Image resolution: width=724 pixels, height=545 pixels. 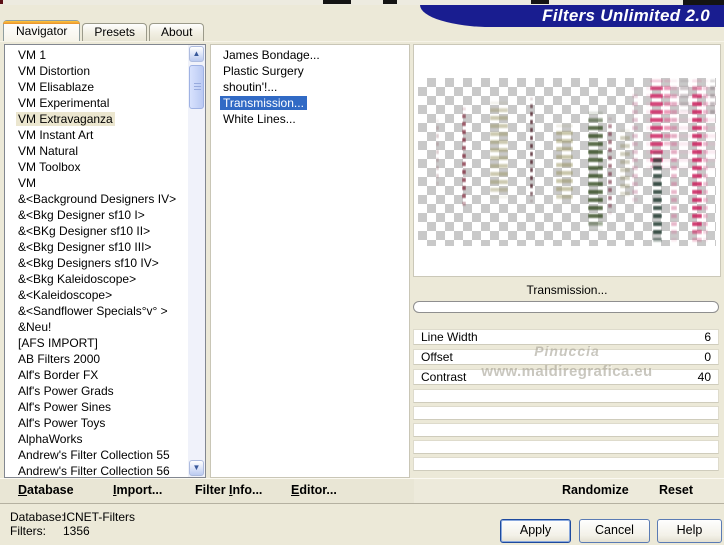 What do you see at coordinates (96, 135) in the screenshot?
I see `category-item: VM Instant Art` at bounding box center [96, 135].